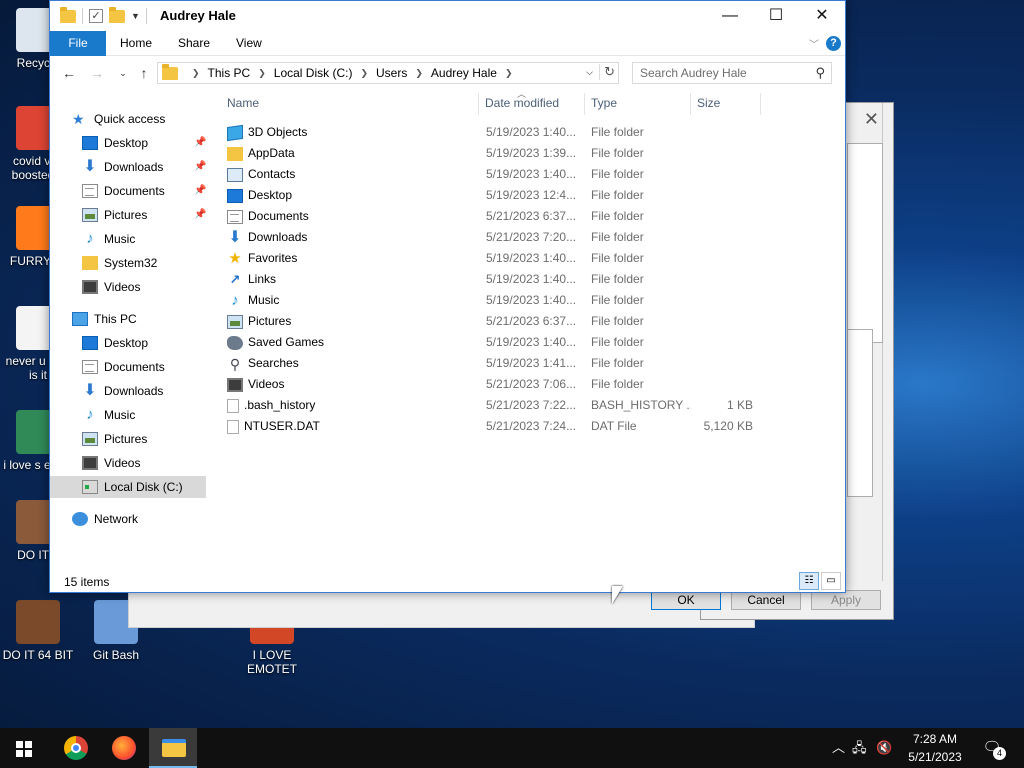  What do you see at coordinates (69, 73) in the screenshot?
I see `back-button: ←` at bounding box center [69, 73].